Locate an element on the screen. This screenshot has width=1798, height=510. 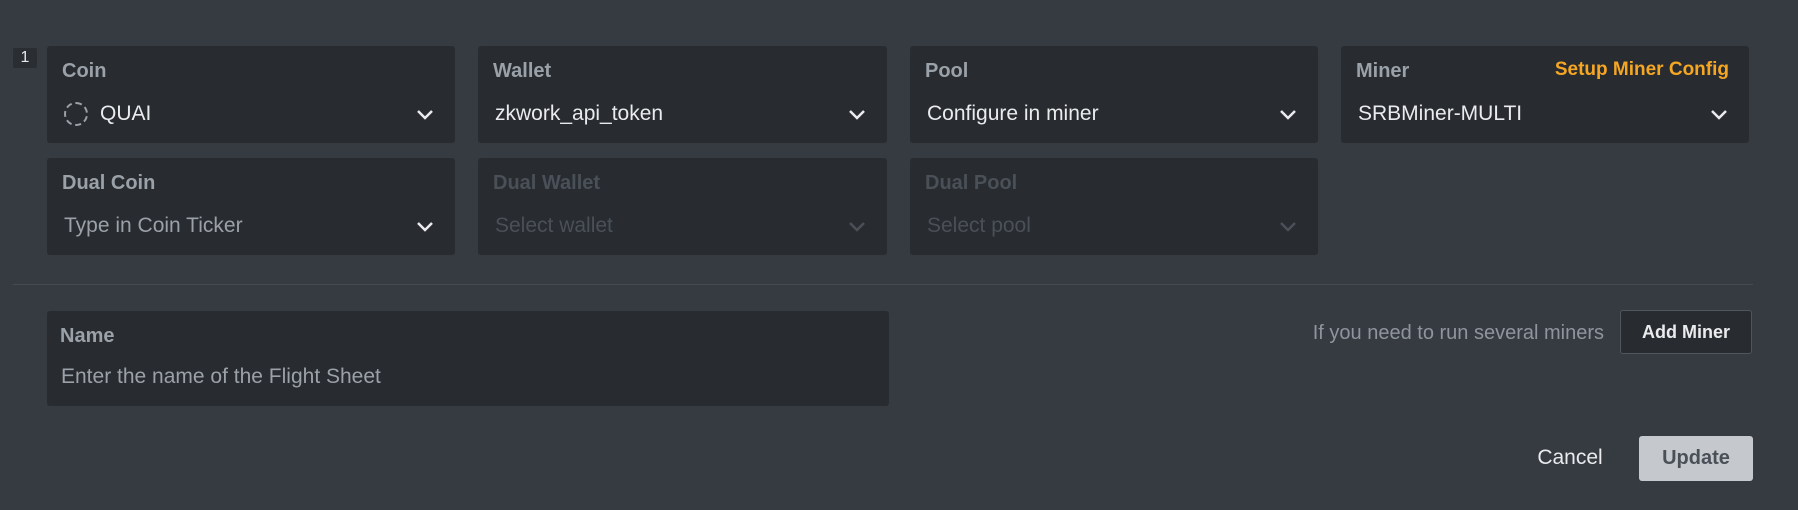
dual-wallet-placeholder: Select wallet is located at coordinates (554, 225).